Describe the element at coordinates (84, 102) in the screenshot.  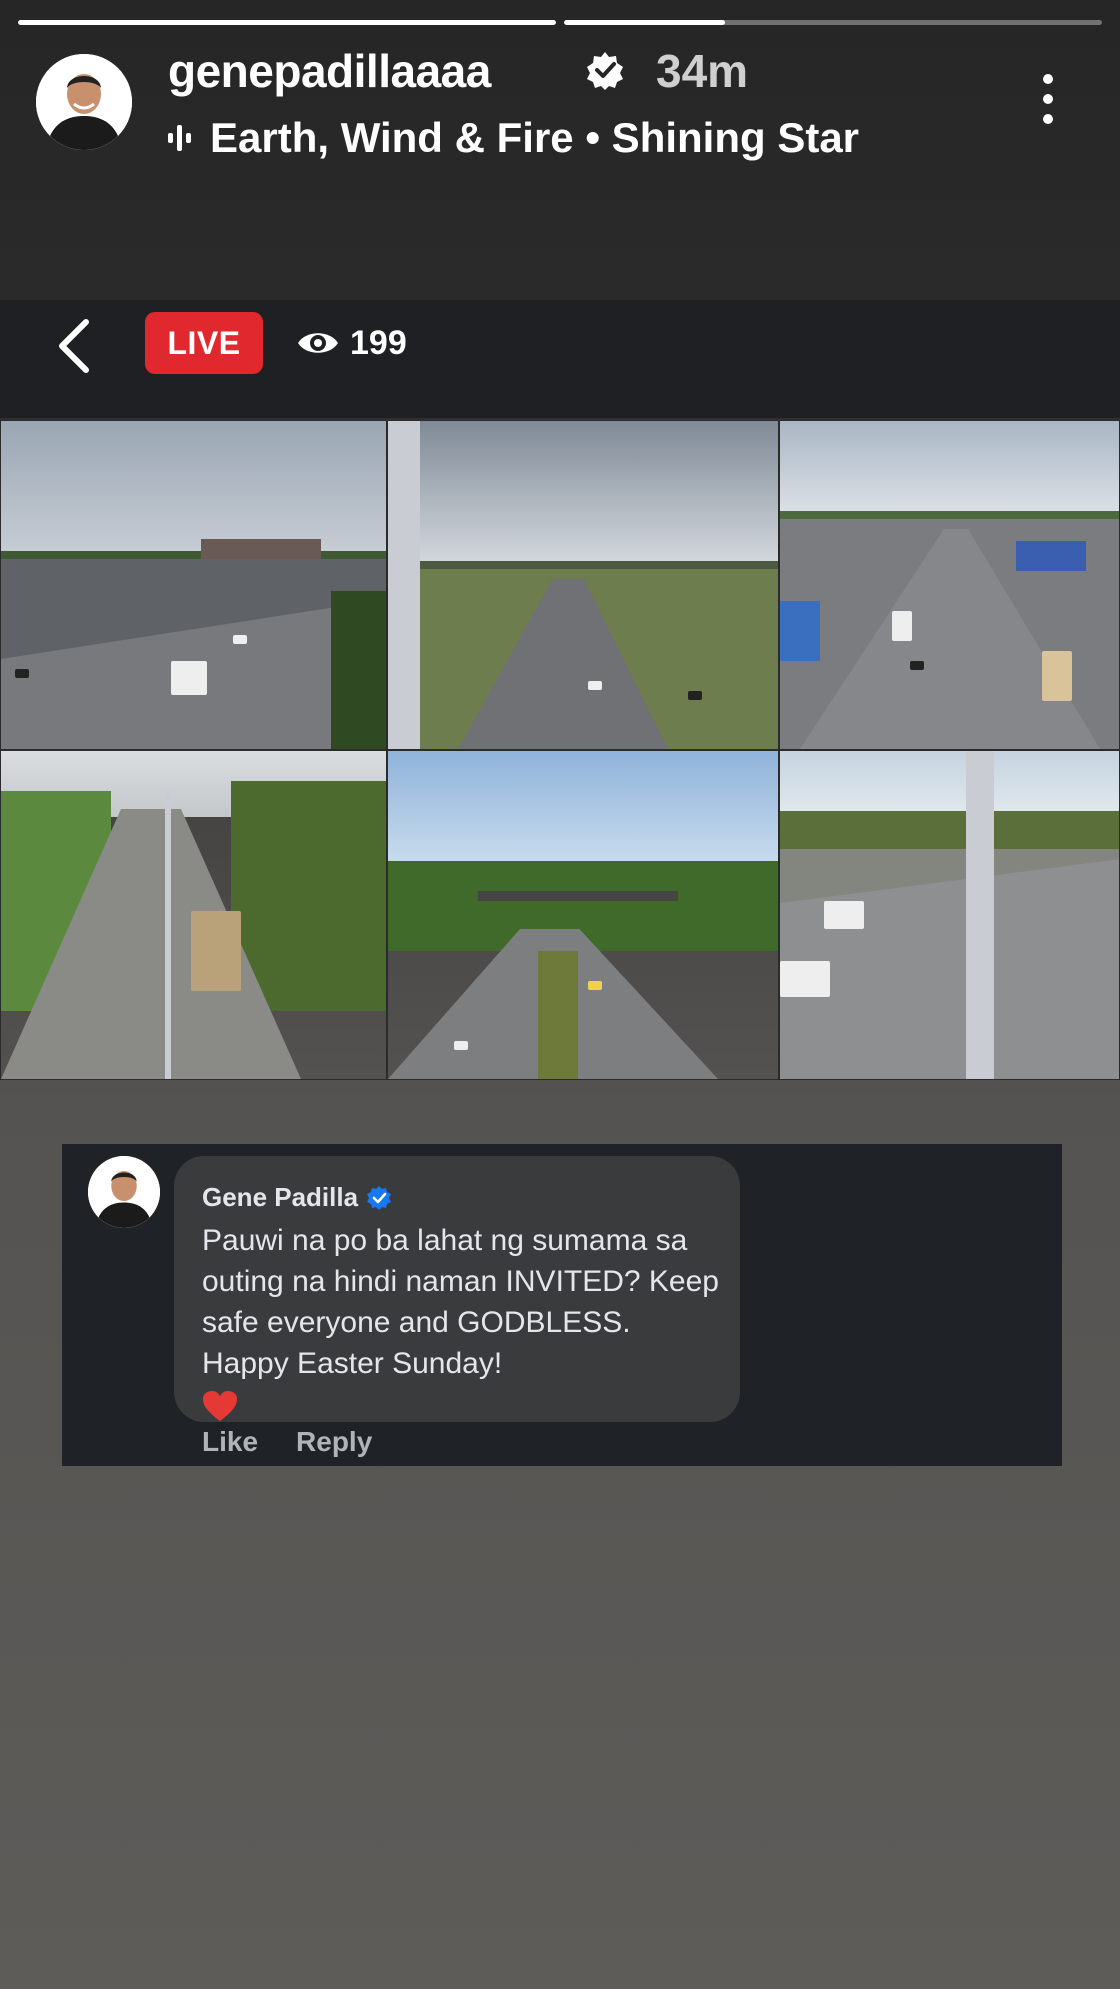
I see `profile-avatar` at that location.